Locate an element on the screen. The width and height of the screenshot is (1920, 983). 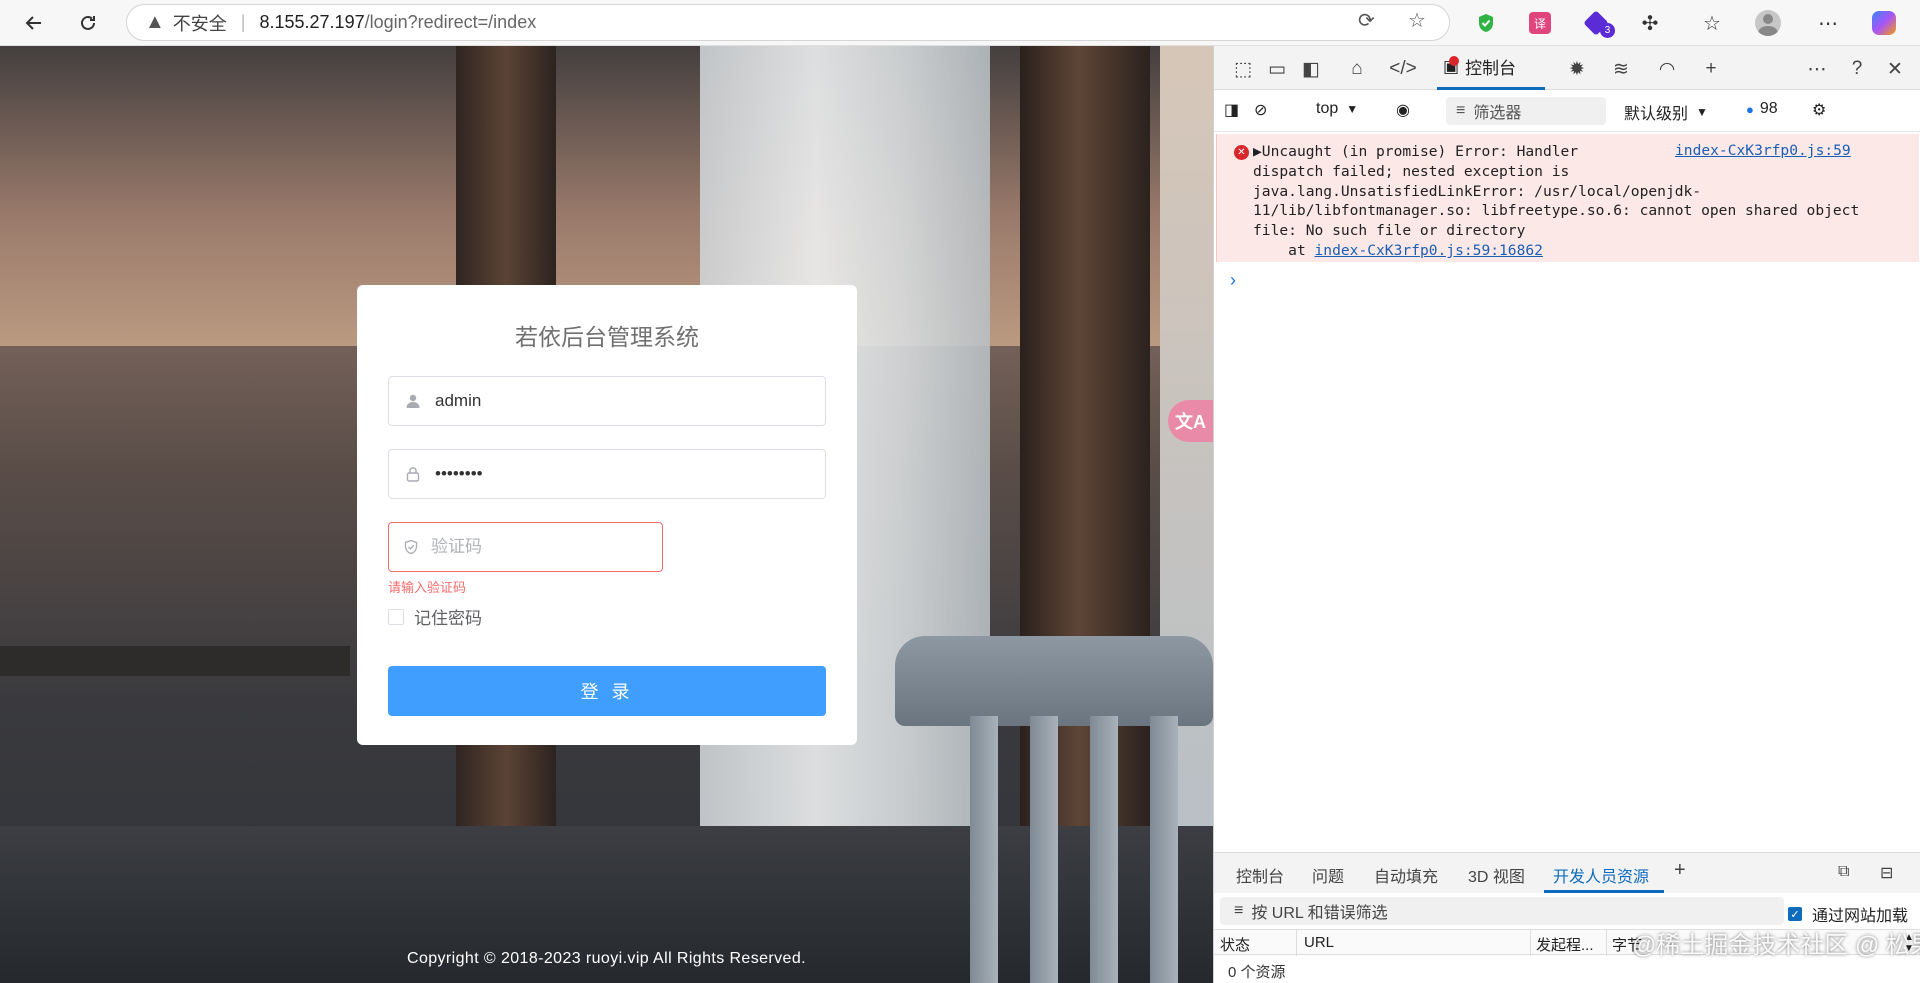
elements-code-icon: </> is located at coordinates (1402, 69).